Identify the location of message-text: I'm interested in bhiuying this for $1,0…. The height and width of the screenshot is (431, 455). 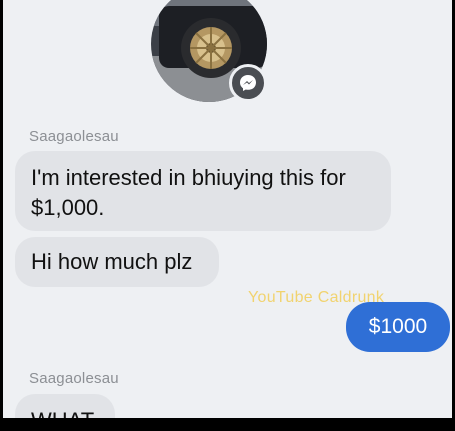
(188, 192).